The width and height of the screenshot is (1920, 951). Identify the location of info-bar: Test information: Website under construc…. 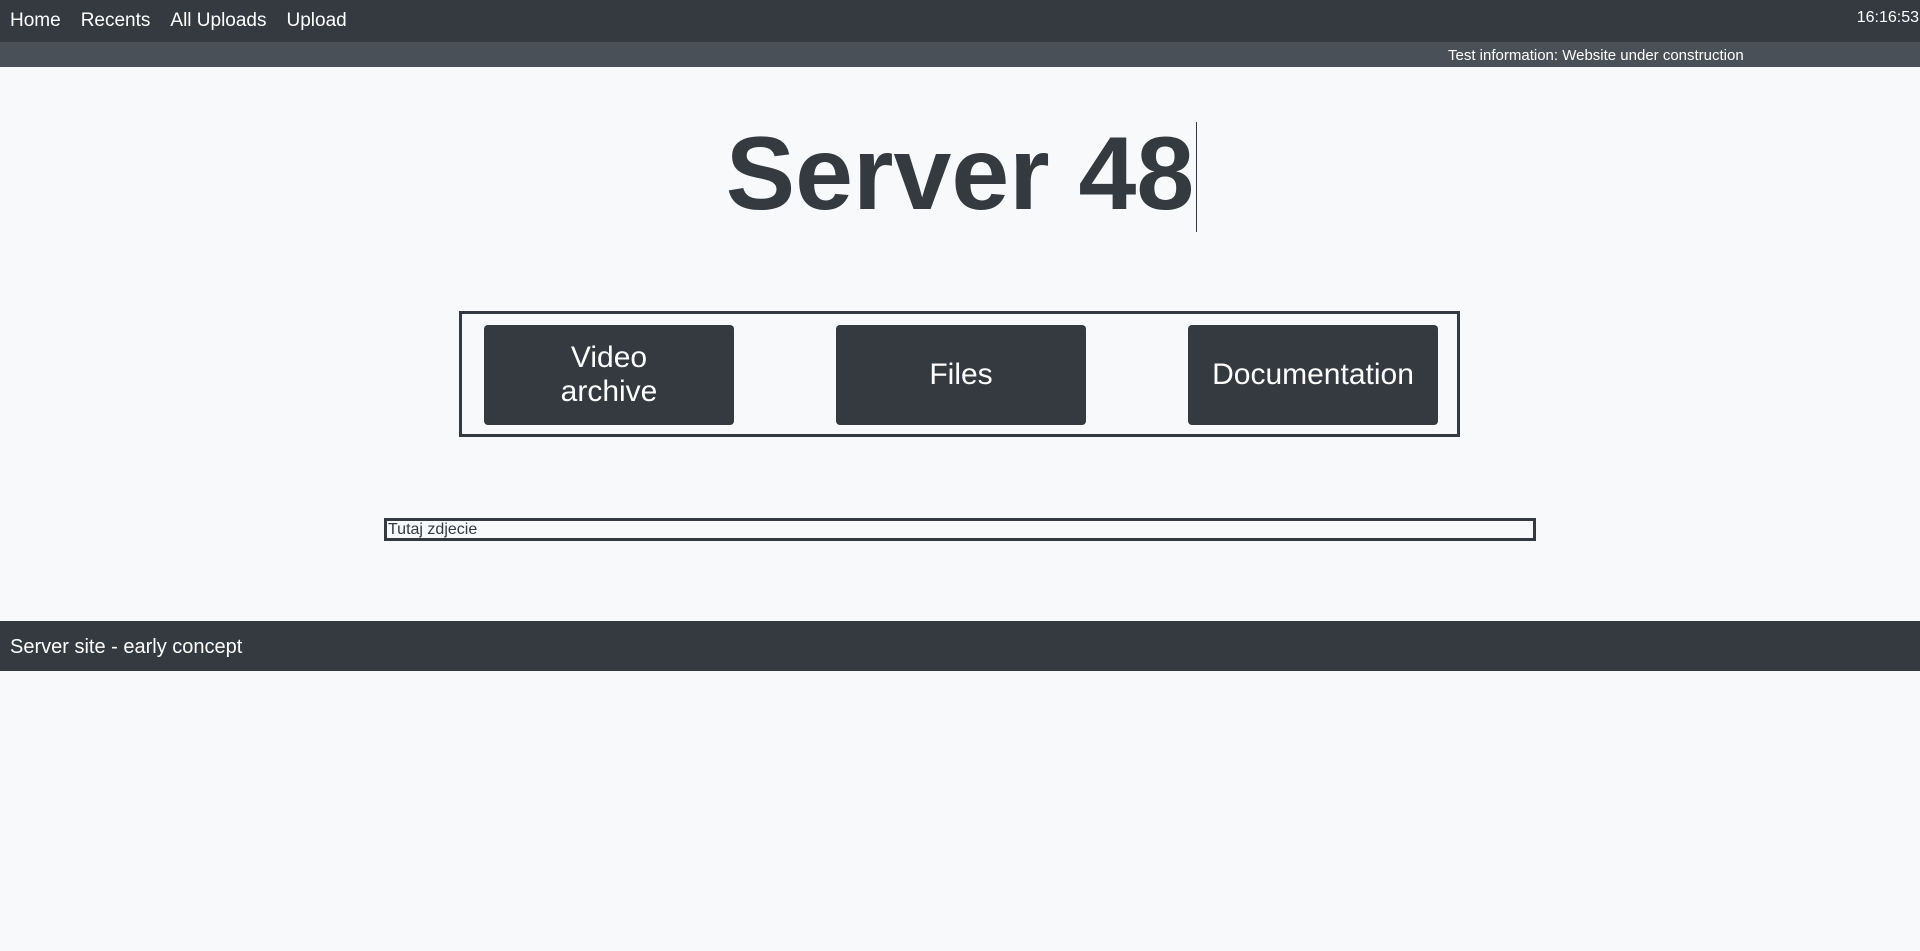
(960, 54).